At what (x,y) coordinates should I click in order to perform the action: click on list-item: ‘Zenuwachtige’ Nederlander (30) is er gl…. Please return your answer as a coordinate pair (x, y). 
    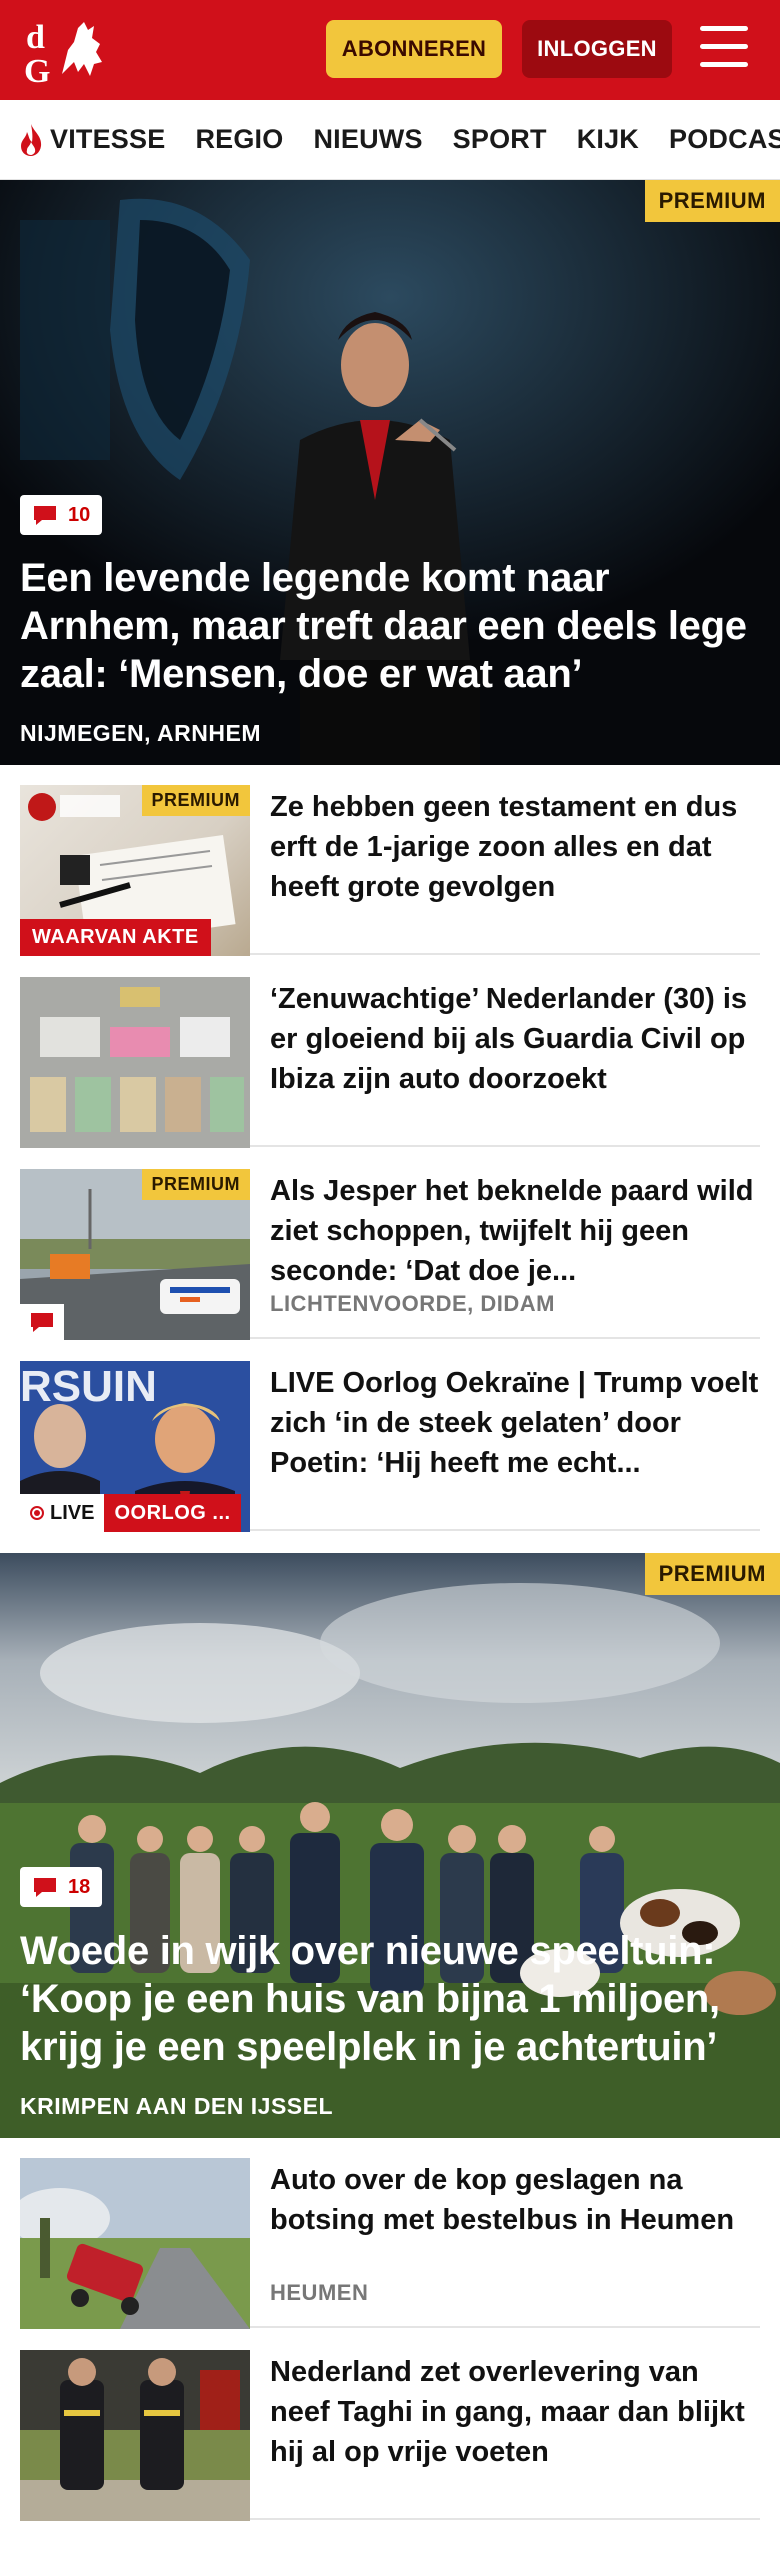
    Looking at the image, I should click on (390, 1052).